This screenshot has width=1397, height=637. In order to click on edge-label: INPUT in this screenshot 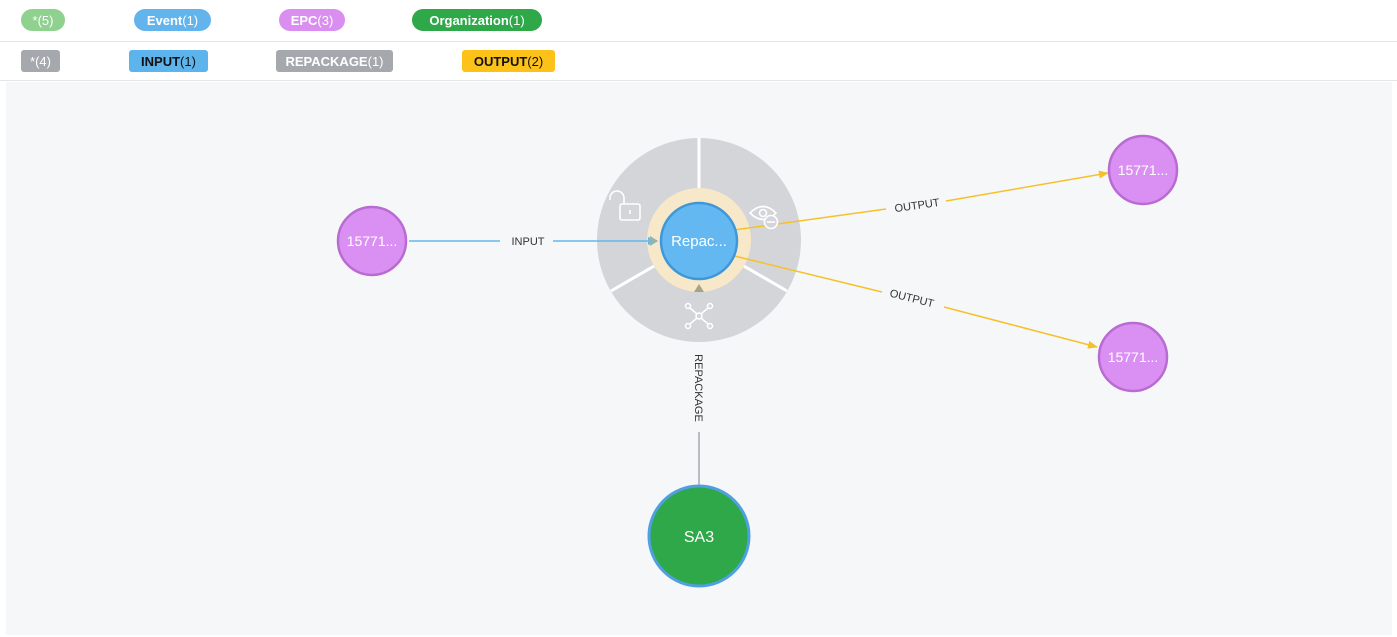, I will do `click(528, 242)`.